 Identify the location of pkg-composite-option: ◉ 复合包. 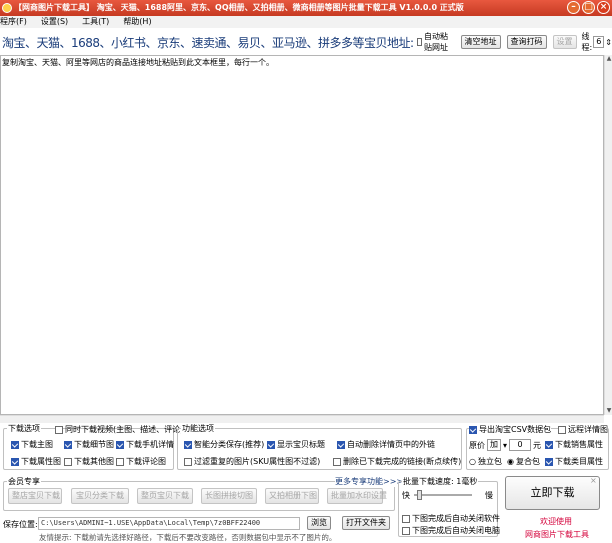
(523, 461).